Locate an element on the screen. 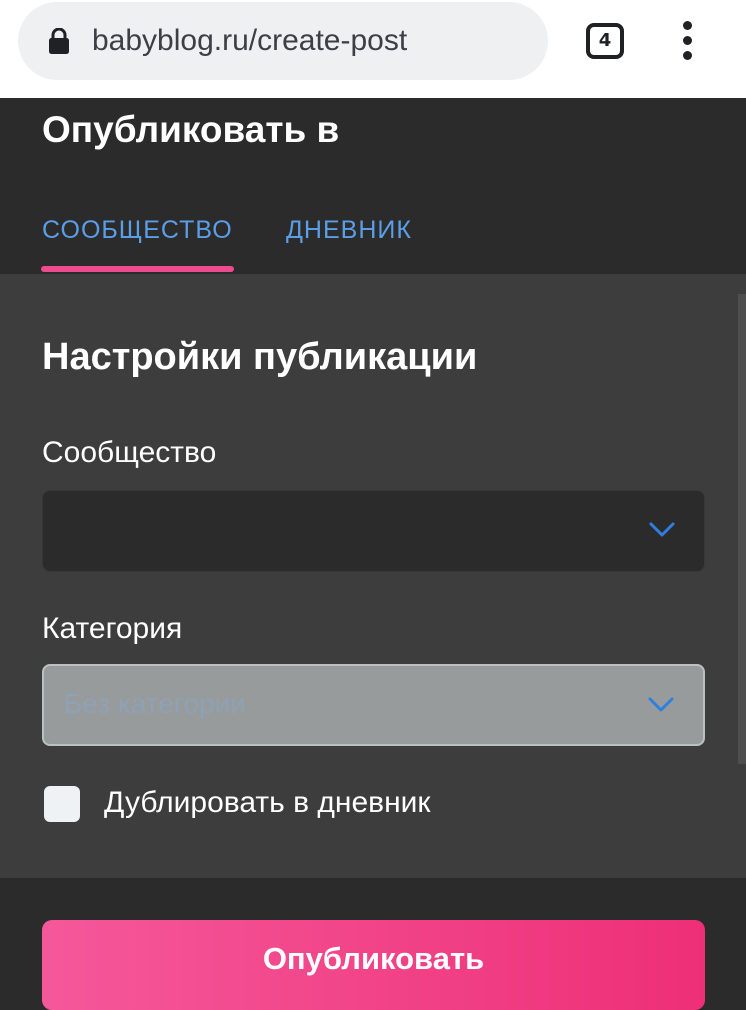 The width and height of the screenshot is (746, 1010). category-label: Категория is located at coordinates (112, 628).